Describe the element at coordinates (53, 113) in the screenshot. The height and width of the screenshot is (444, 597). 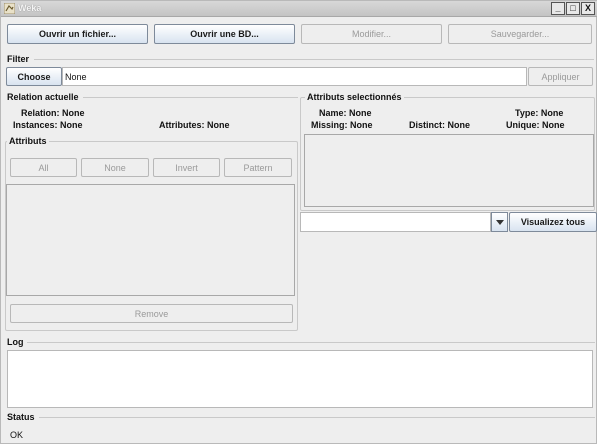
I see `relation-value: Relation: None` at that location.